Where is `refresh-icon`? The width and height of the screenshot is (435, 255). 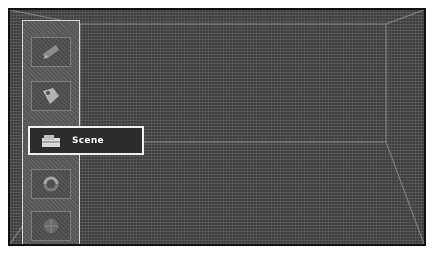 refresh-icon is located at coordinates (51, 184).